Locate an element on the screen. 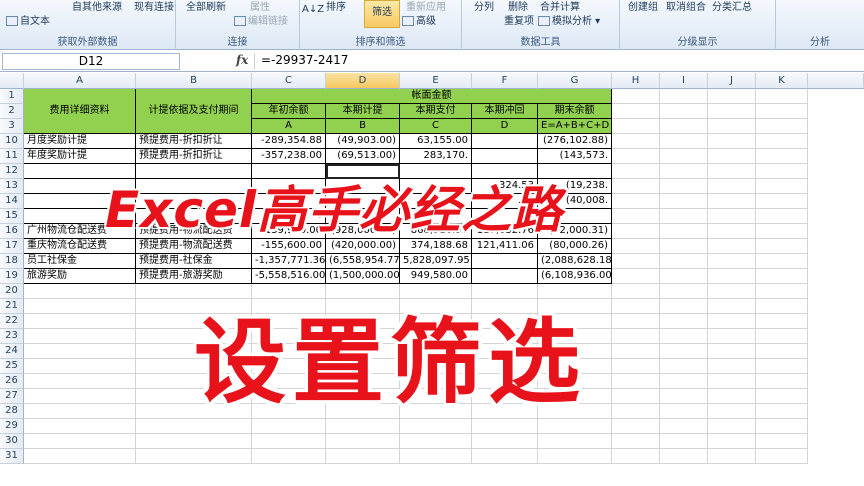  row-header: 3 is located at coordinates (12, 126).